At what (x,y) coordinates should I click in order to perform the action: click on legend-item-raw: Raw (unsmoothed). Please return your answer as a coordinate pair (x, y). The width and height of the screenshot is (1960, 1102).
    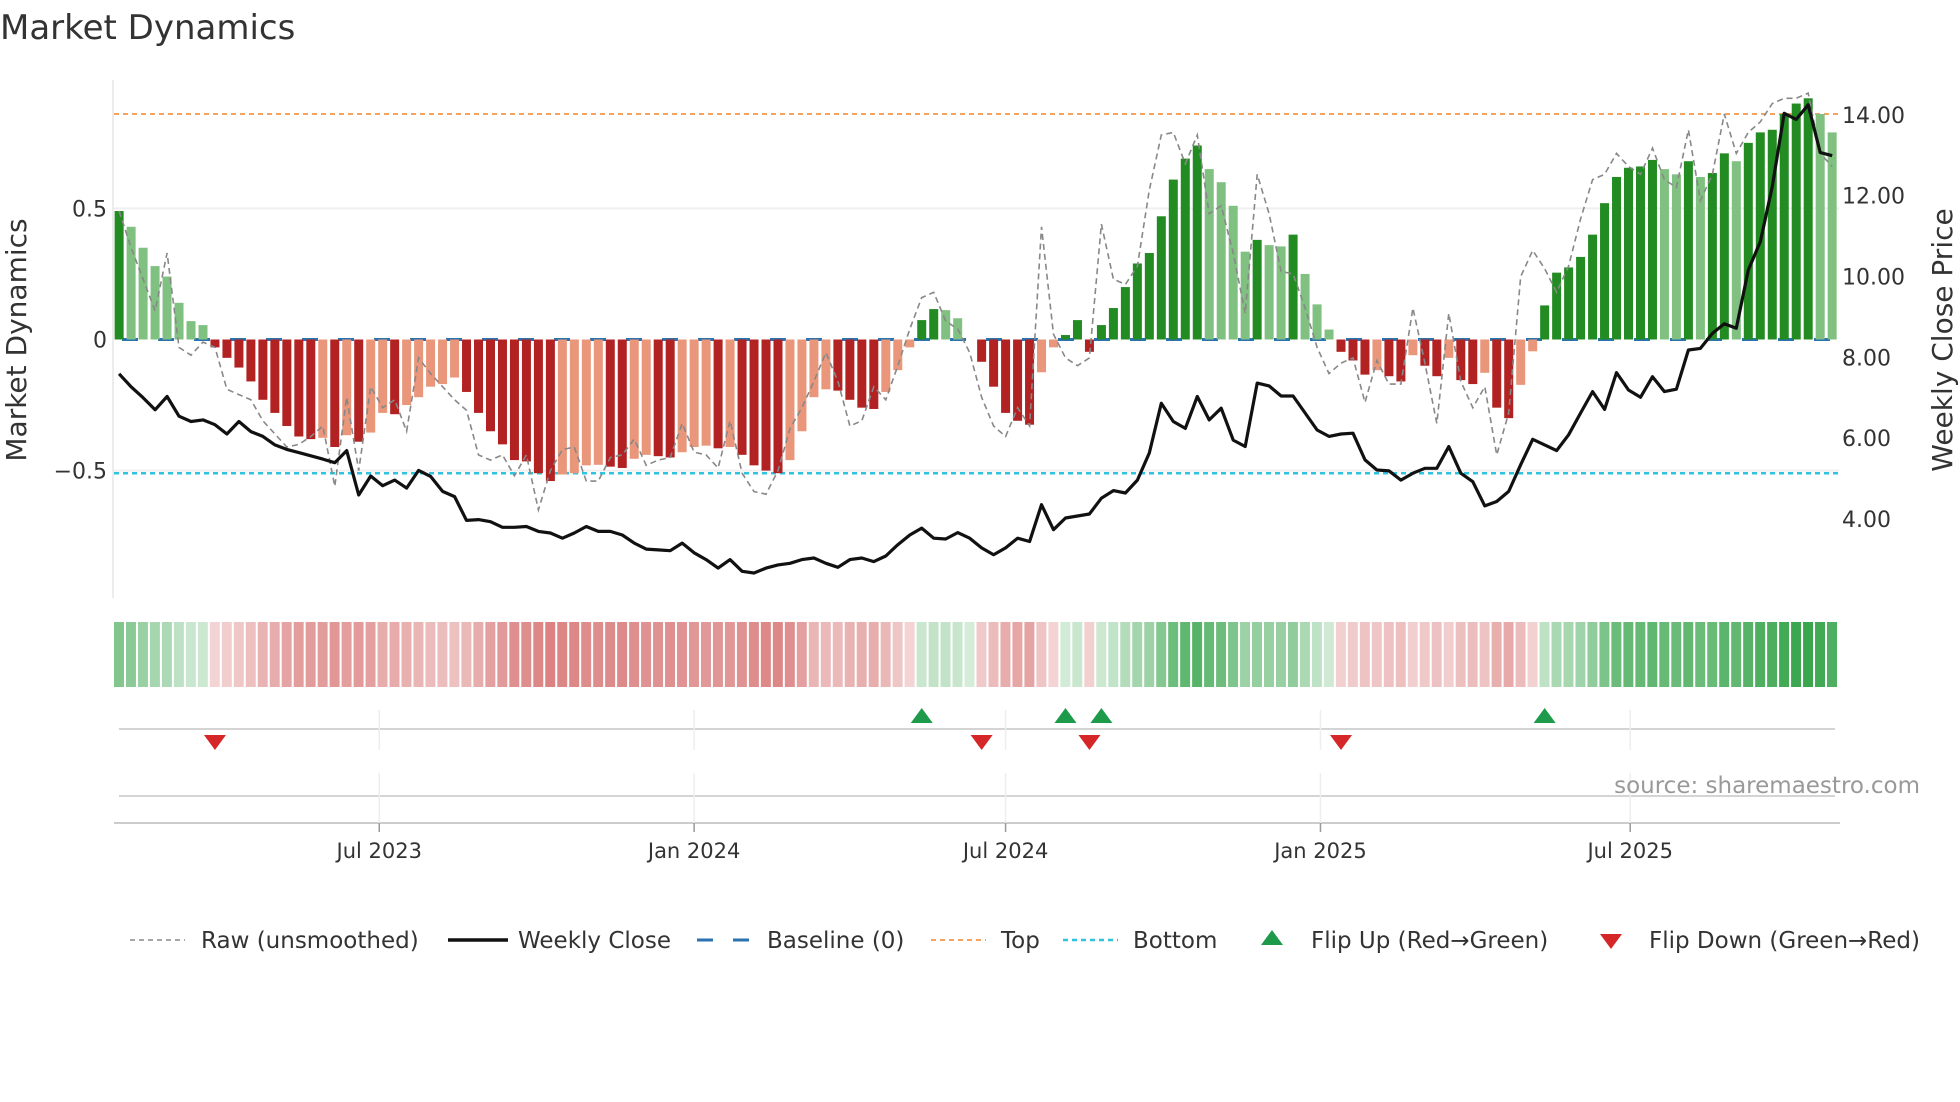
    Looking at the image, I should click on (274, 941).